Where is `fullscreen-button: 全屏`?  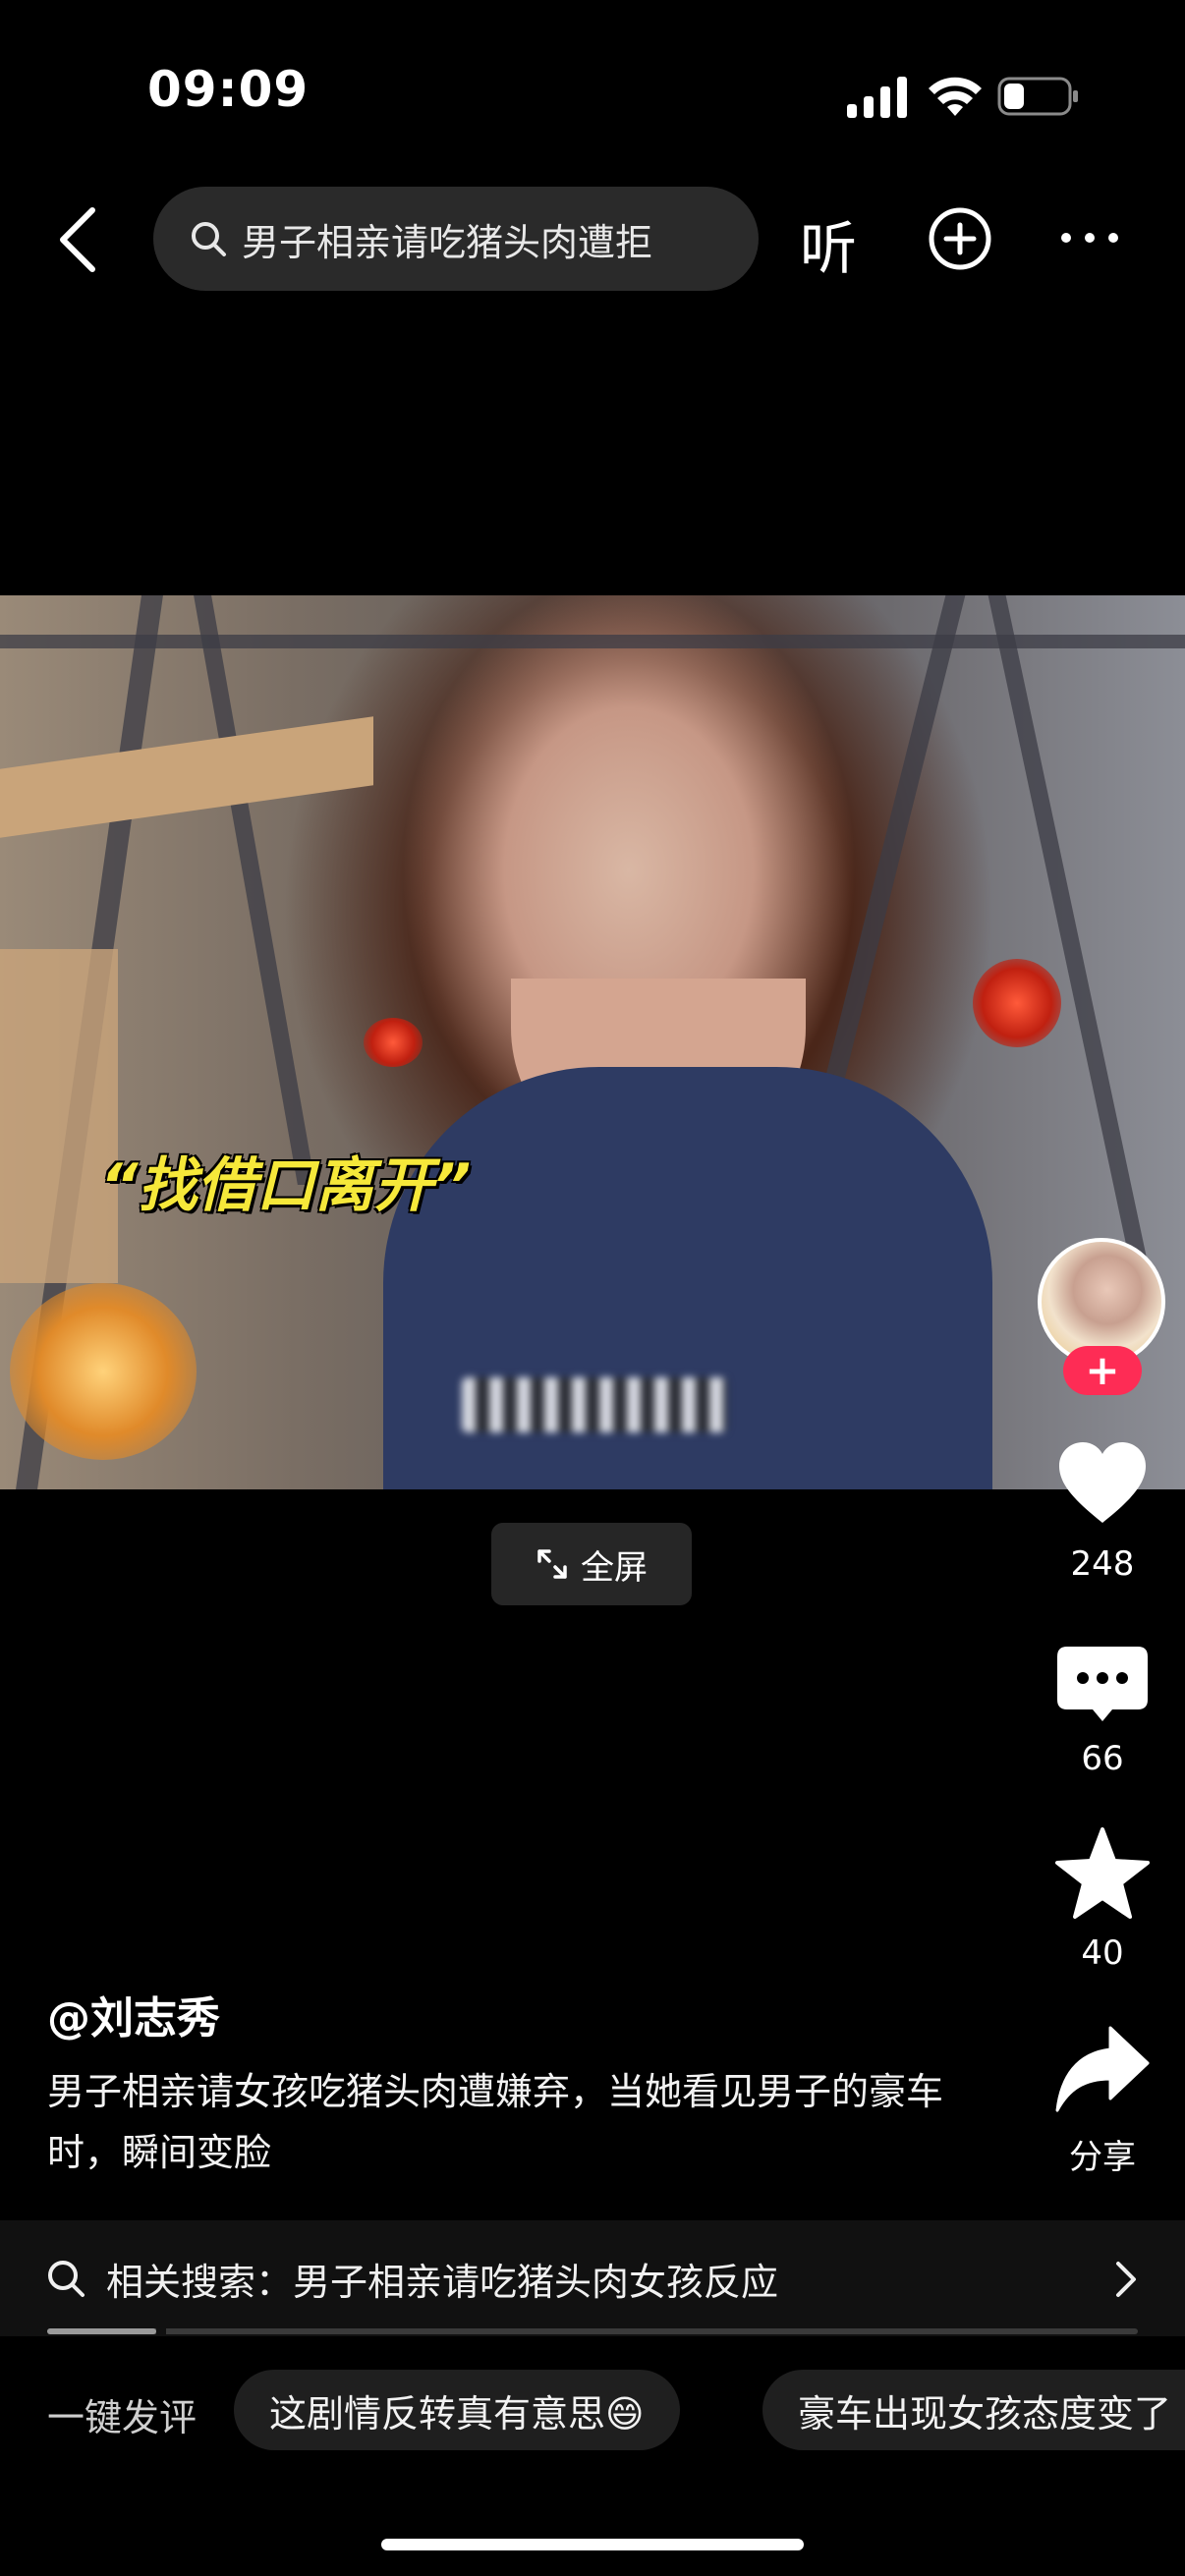 fullscreen-button: 全屏 is located at coordinates (592, 1564).